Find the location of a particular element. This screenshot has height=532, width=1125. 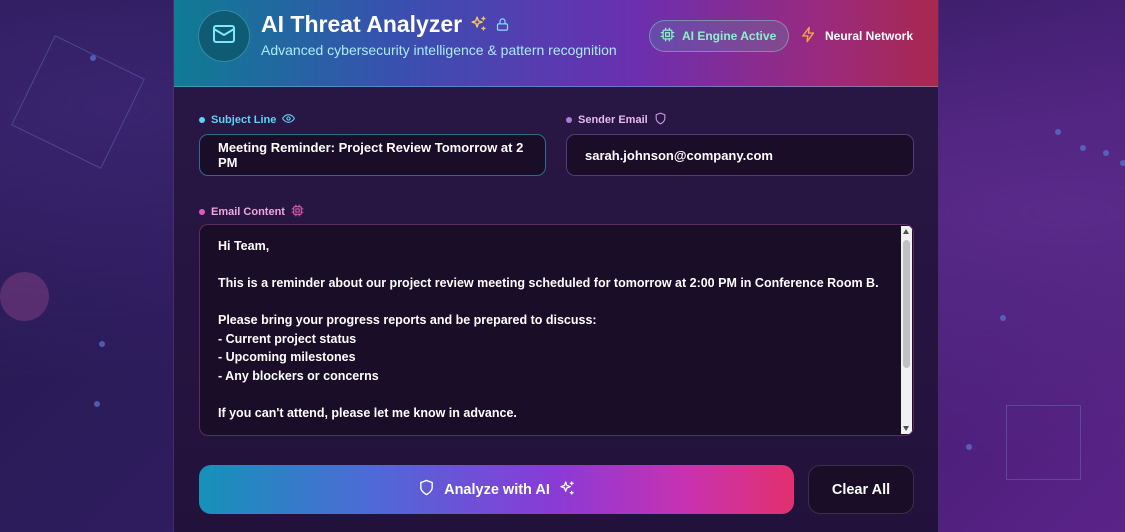

ai-engine-status-badge: AI Engine Active is located at coordinates (719, 36).